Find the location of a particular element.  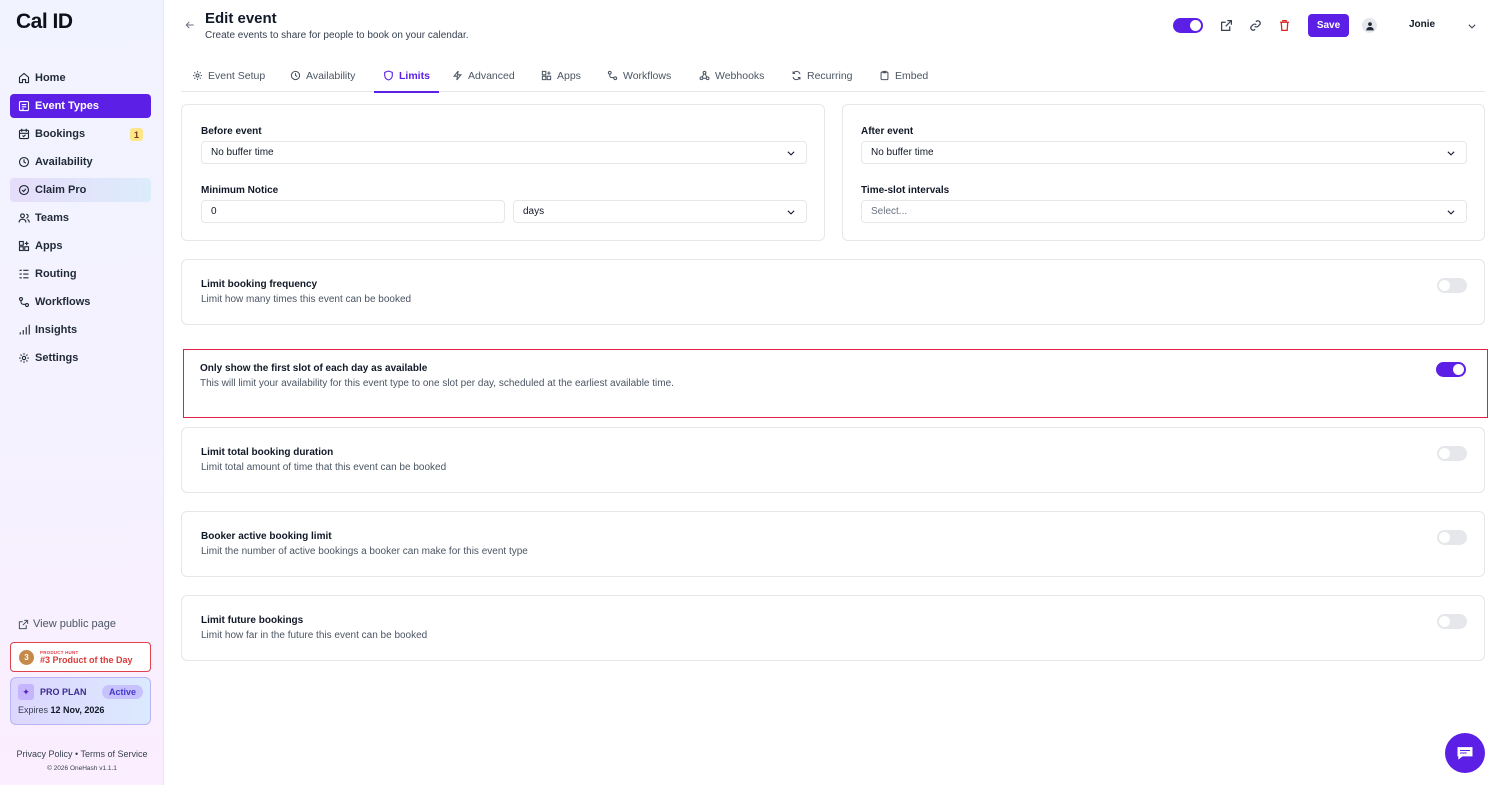

back-arrow-icon is located at coordinates (190, 25).